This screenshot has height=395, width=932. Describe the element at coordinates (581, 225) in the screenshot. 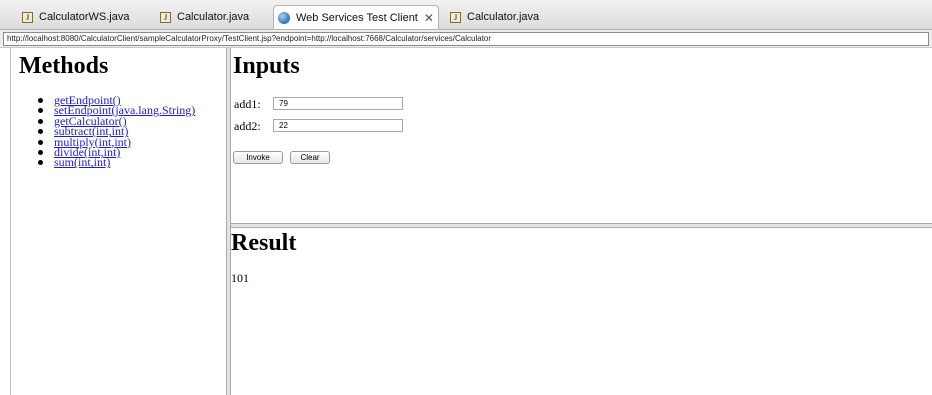

I see `horizontal-frame-splitter` at that location.